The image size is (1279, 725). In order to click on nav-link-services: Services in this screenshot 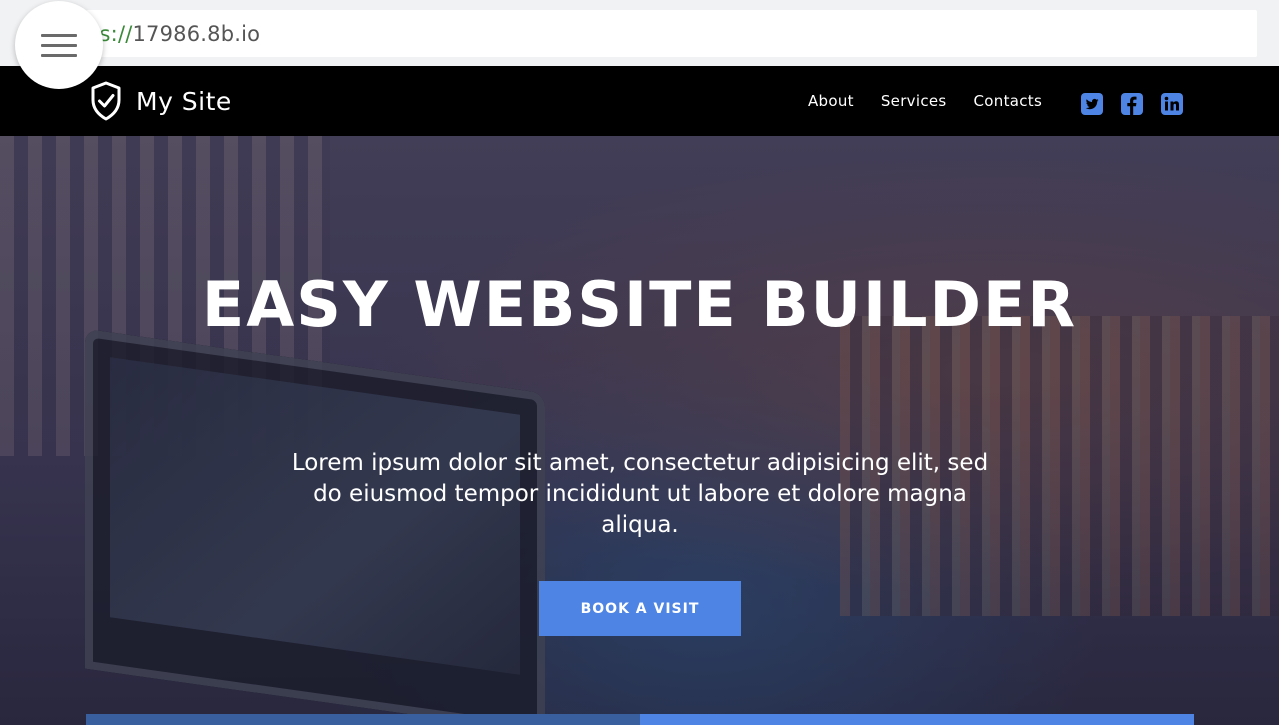, I will do `click(914, 101)`.